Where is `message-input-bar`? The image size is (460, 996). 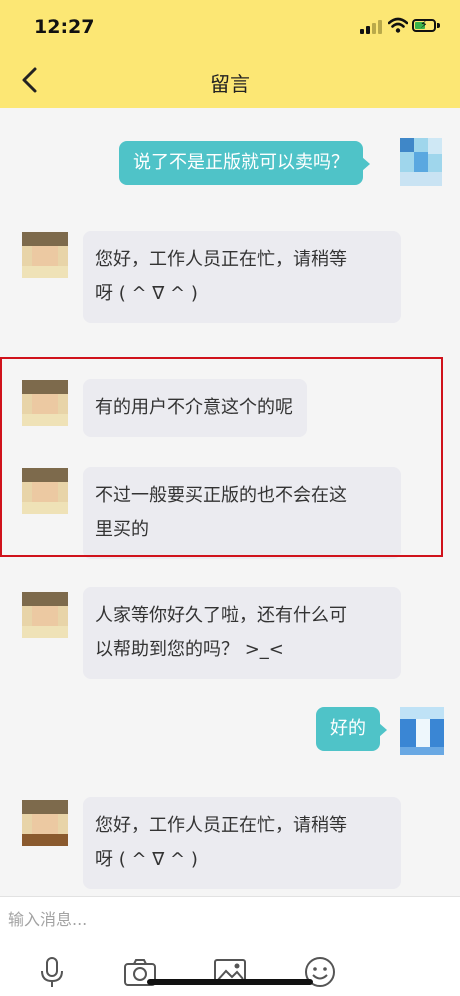
message-input-bar is located at coordinates (230, 919).